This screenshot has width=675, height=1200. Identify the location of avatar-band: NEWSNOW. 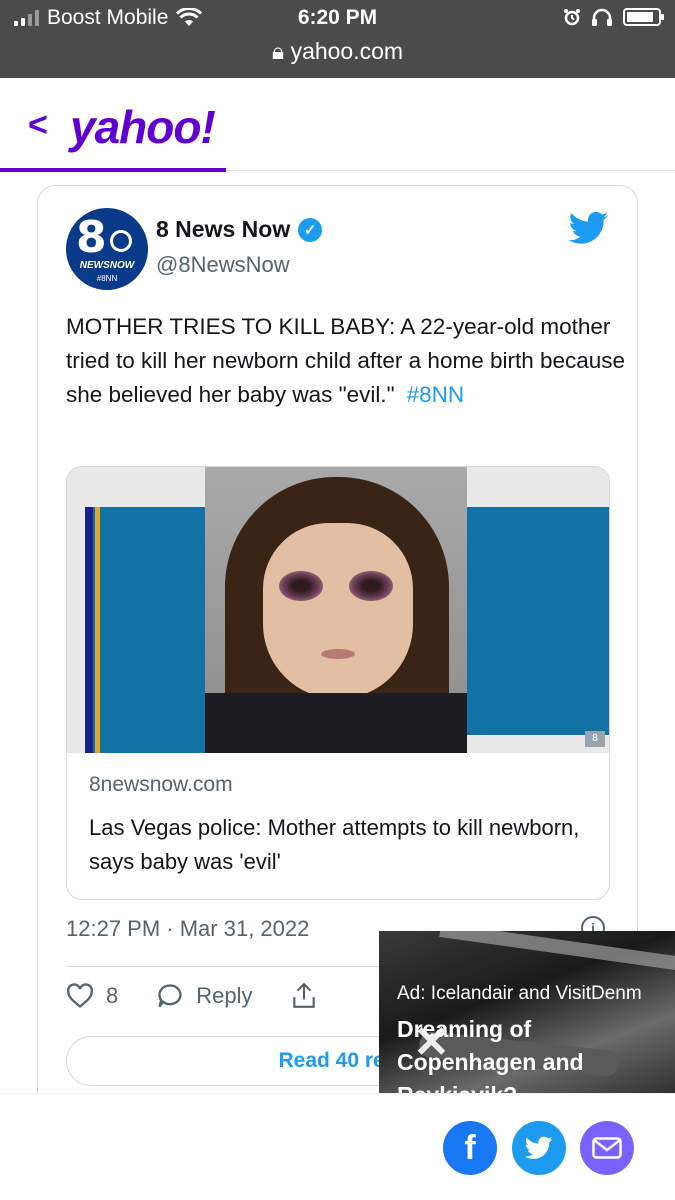
(107, 265).